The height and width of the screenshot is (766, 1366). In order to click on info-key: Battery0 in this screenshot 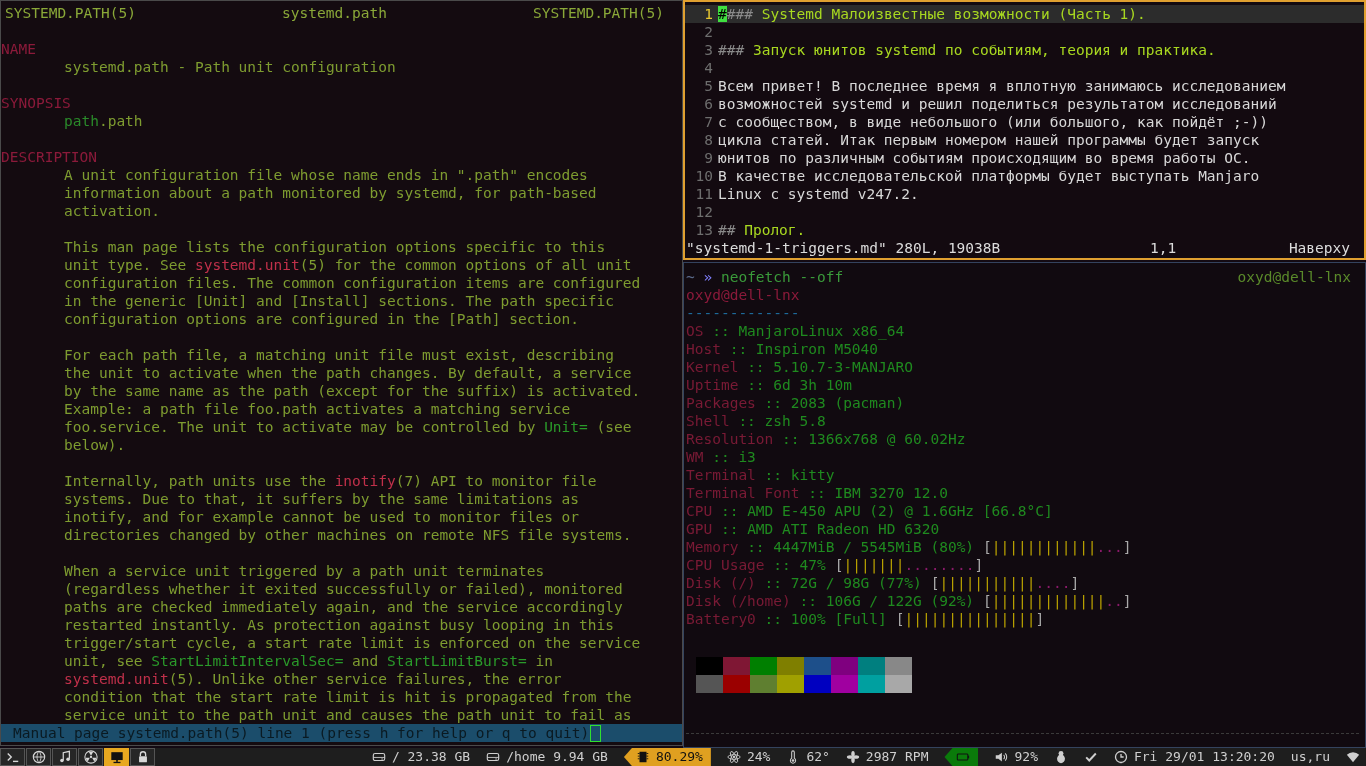, I will do `click(721, 619)`.